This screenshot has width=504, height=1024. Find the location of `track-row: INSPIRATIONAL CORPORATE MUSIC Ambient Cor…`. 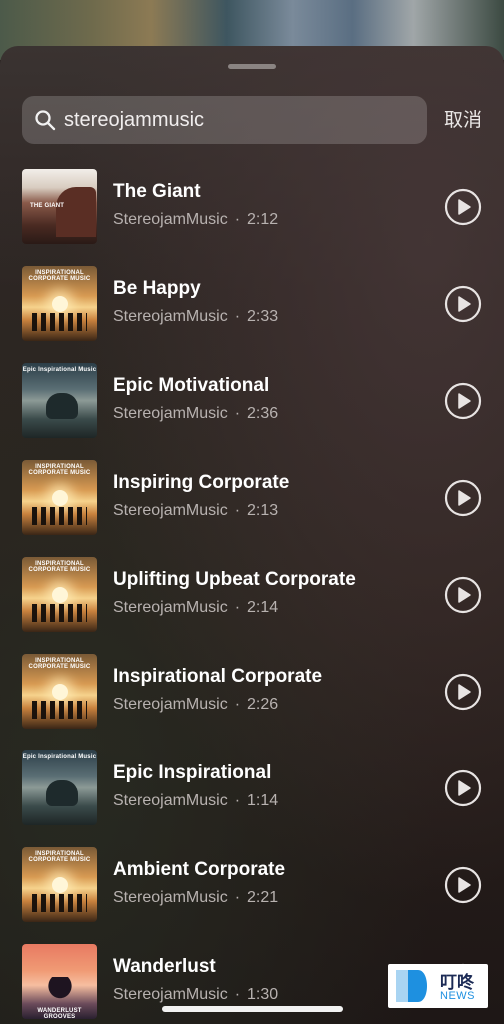

track-row: INSPIRATIONAL CORPORATE MUSIC Ambient Cor… is located at coordinates (252, 887).